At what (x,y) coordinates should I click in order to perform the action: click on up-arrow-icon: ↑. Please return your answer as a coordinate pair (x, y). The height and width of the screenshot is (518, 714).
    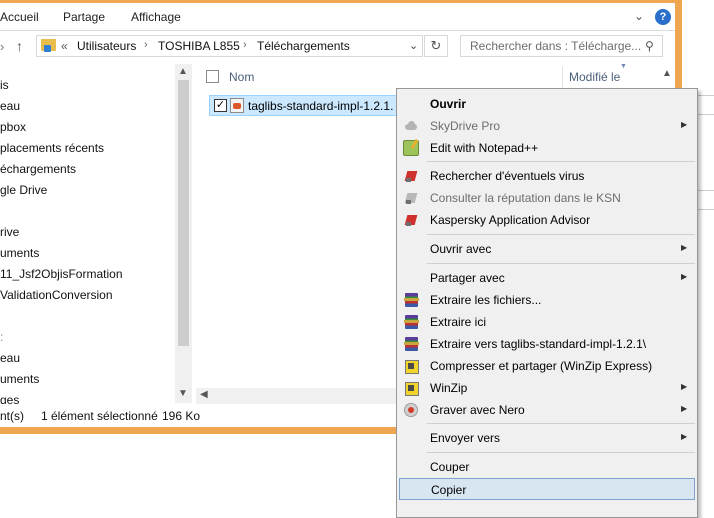
    Looking at the image, I should click on (19, 46).